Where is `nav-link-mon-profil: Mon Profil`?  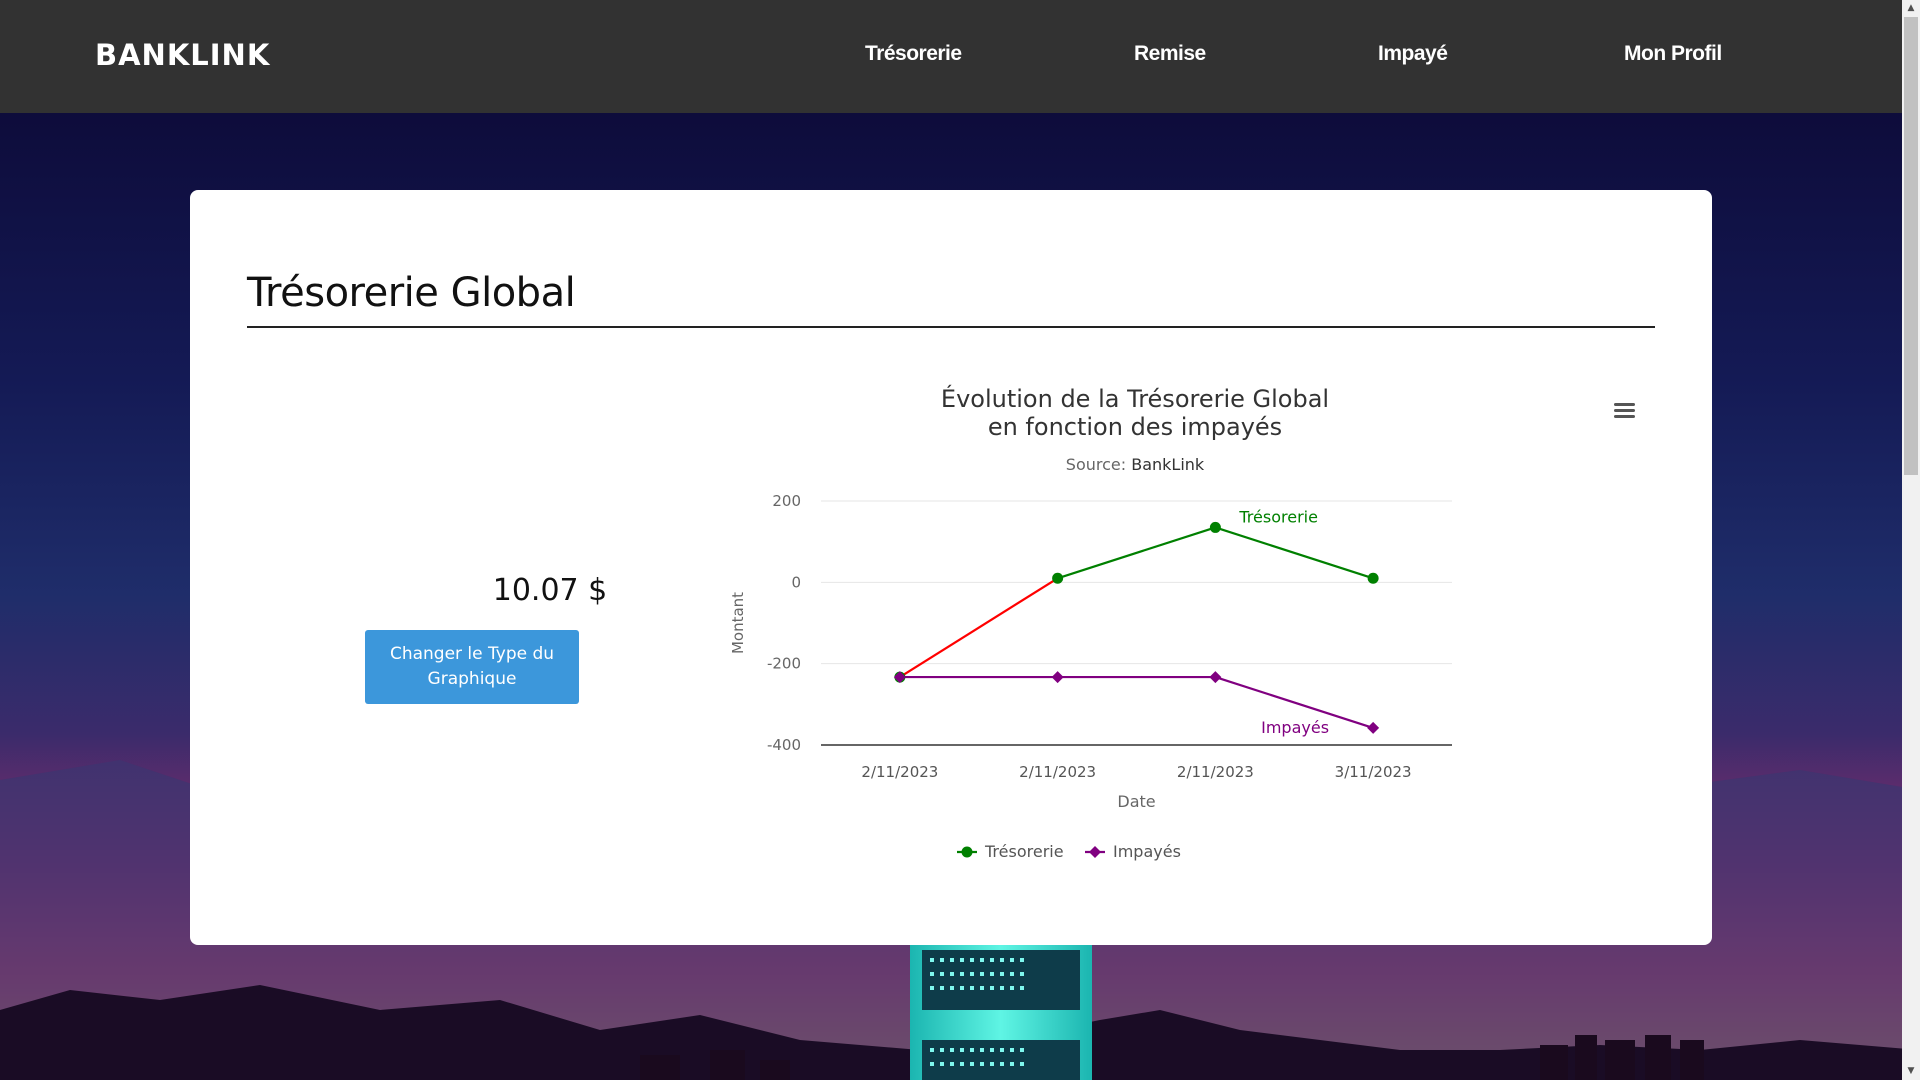
nav-link-mon-profil: Mon Profil is located at coordinates (1673, 54).